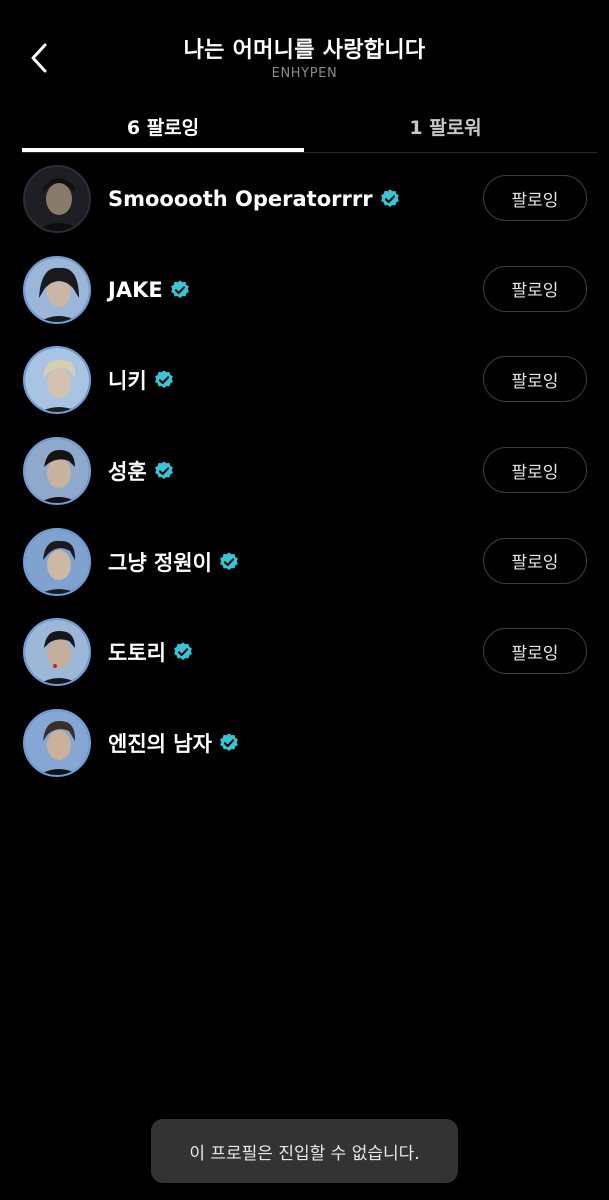 The image size is (609, 1200). What do you see at coordinates (163, 126) in the screenshot?
I see `tab-following: 6 팔로잉` at bounding box center [163, 126].